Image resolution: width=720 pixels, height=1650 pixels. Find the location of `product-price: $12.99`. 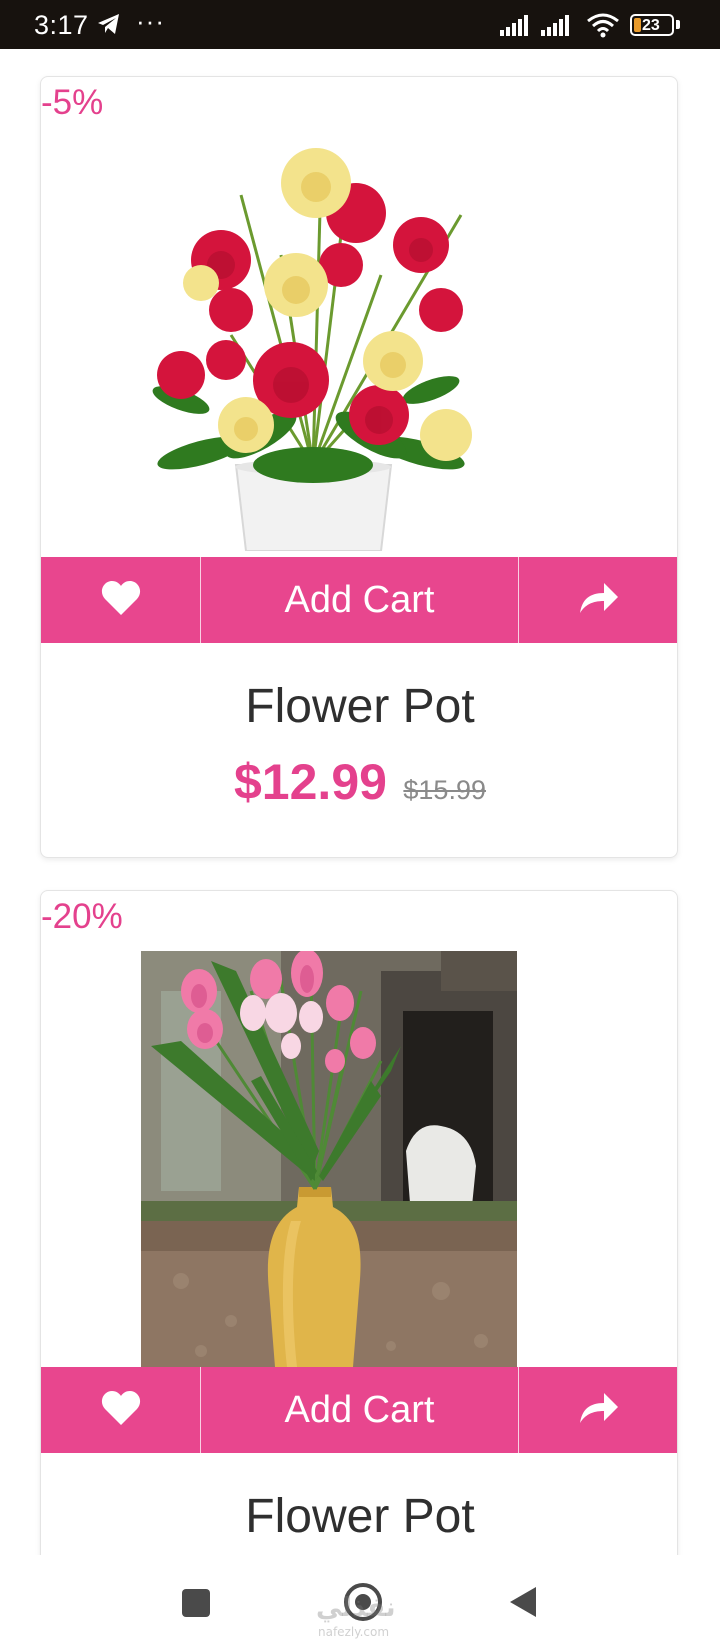

product-price: $12.99 is located at coordinates (310, 782).